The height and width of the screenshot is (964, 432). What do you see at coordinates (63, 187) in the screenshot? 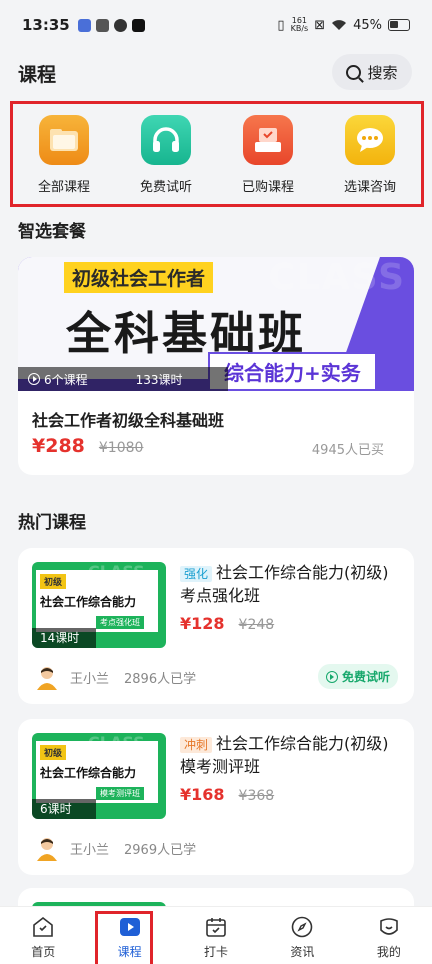
I see `quick-label: 全部课程` at bounding box center [63, 187].